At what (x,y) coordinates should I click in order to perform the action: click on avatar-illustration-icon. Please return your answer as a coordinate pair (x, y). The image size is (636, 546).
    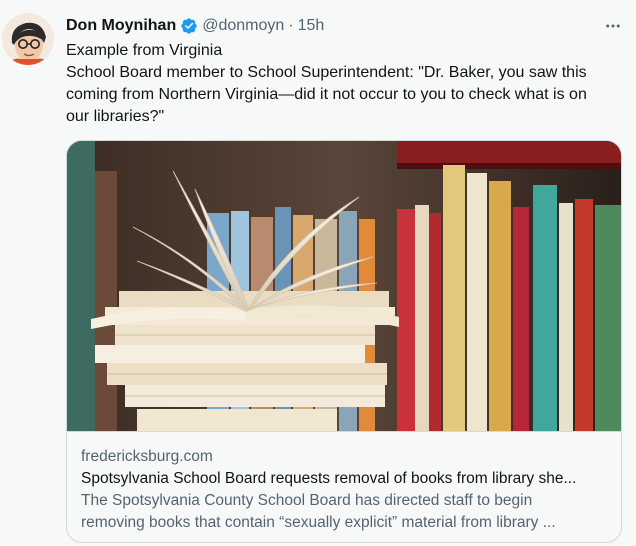
    Looking at the image, I should click on (28, 39).